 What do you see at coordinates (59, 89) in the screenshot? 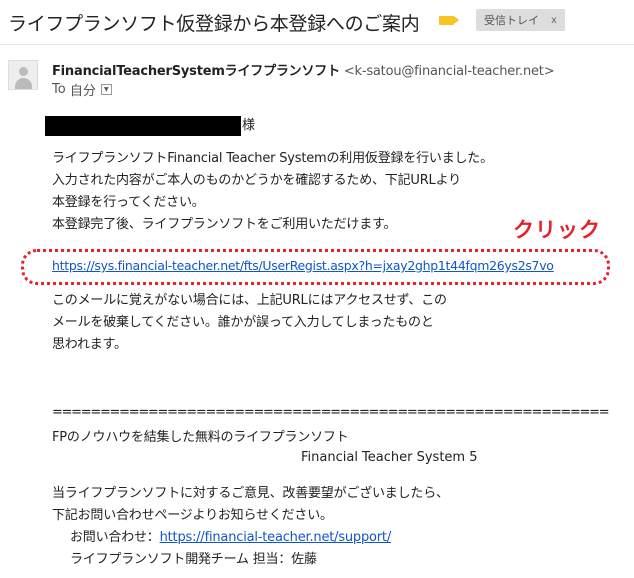
I see `to-prefix: To` at bounding box center [59, 89].